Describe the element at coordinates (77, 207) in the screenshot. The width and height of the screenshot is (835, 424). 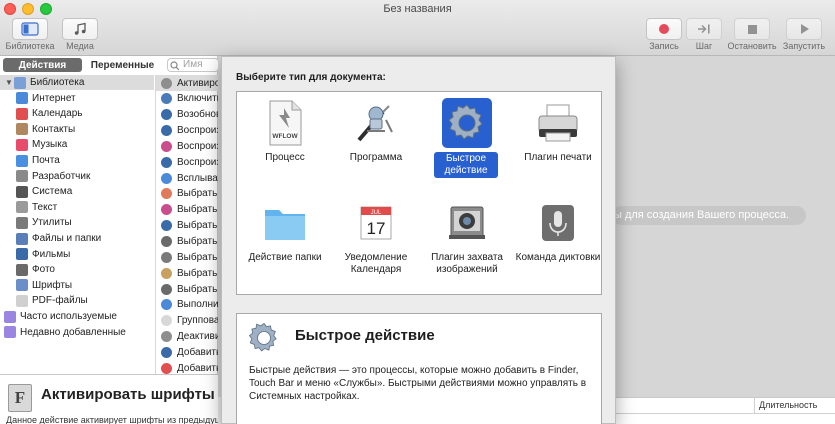
I see `sidebar-item-text: Текст` at that location.